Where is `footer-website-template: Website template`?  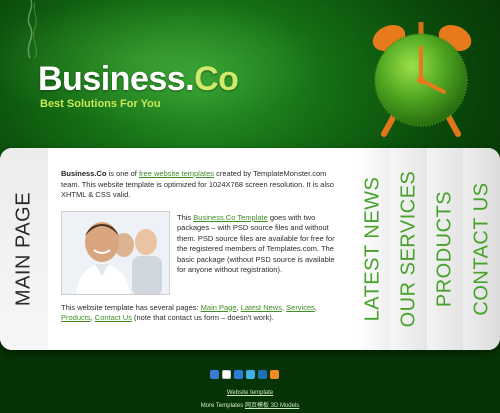
footer-website-template: Website template is located at coordinates (250, 393).